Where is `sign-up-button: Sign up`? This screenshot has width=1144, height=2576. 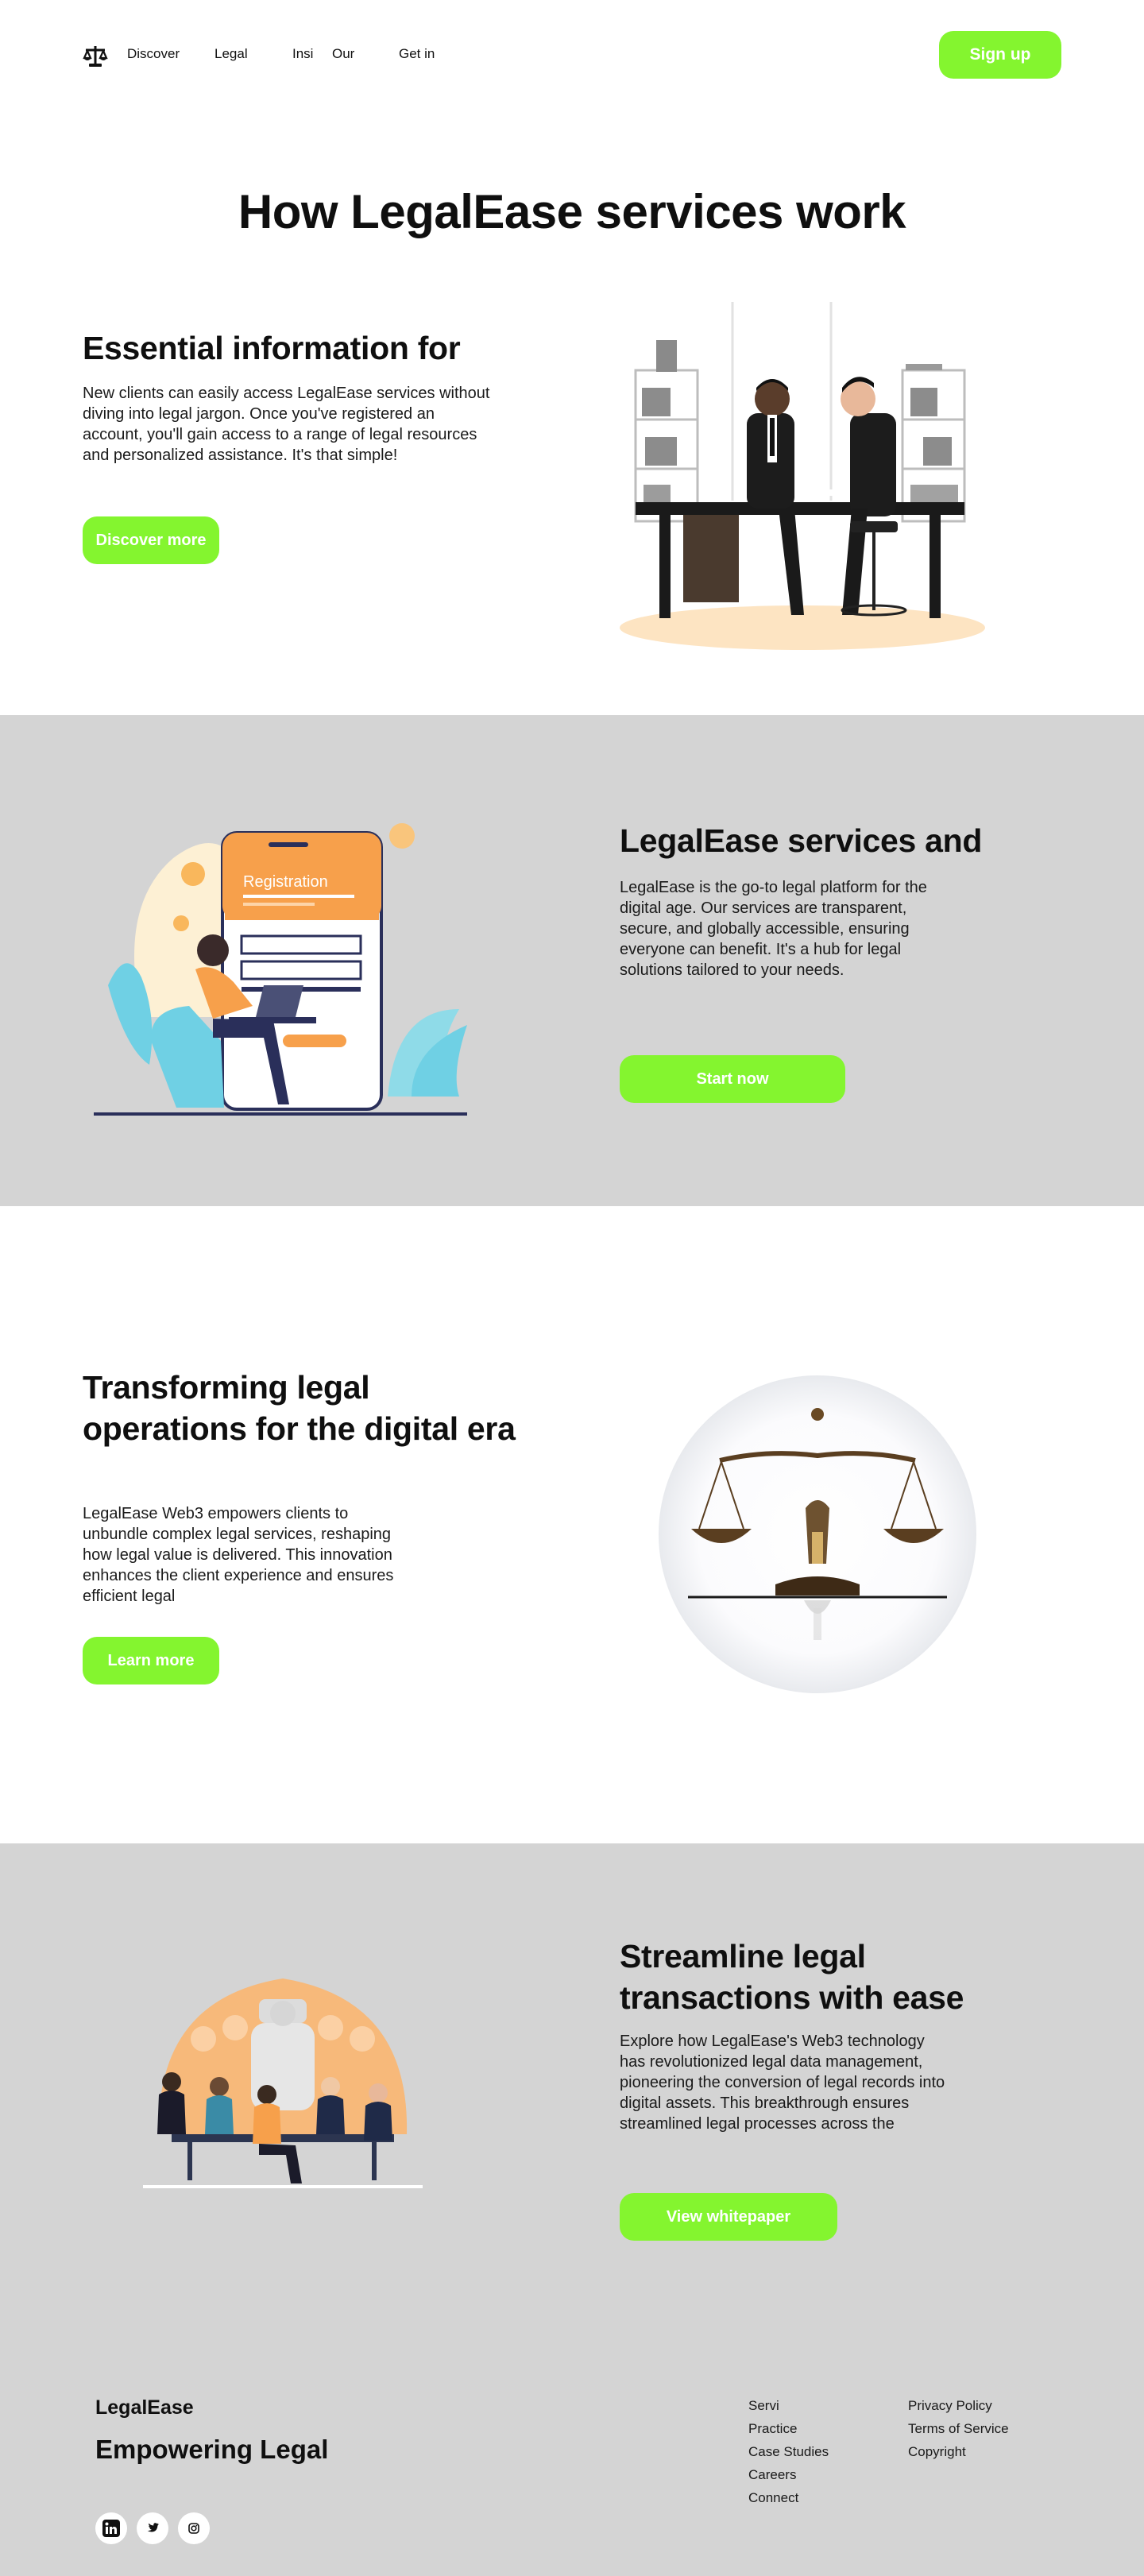
sign-up-button: Sign up is located at coordinates (1000, 55).